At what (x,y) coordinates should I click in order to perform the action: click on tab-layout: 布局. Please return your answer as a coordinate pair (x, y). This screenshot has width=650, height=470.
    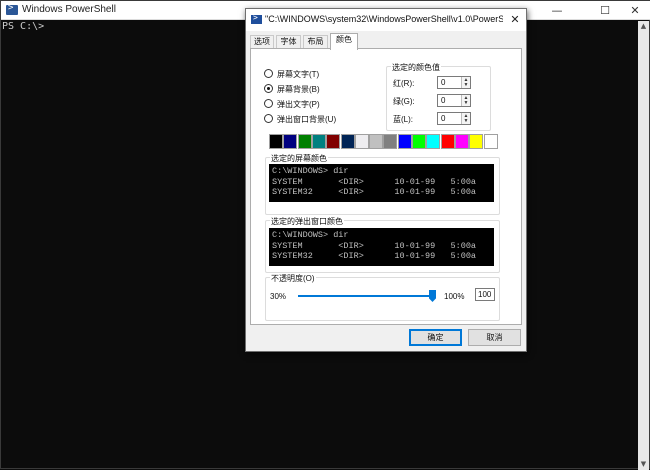
    Looking at the image, I should click on (315, 42).